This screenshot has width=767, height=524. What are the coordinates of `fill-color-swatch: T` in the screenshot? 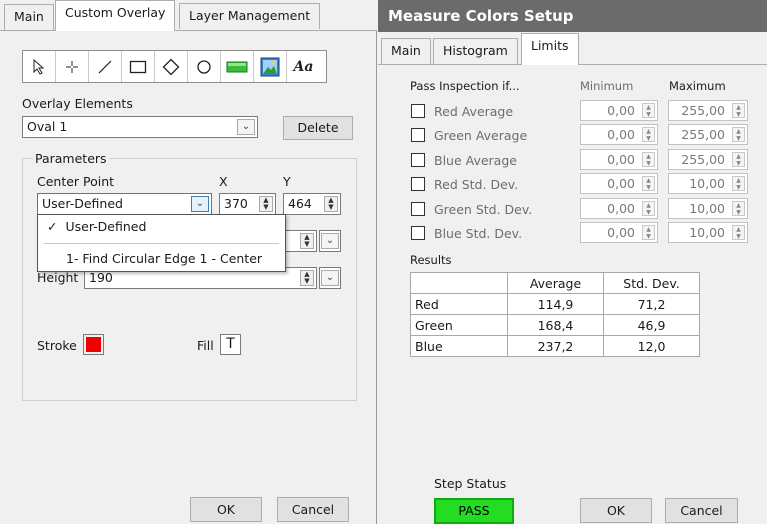 It's located at (230, 344).